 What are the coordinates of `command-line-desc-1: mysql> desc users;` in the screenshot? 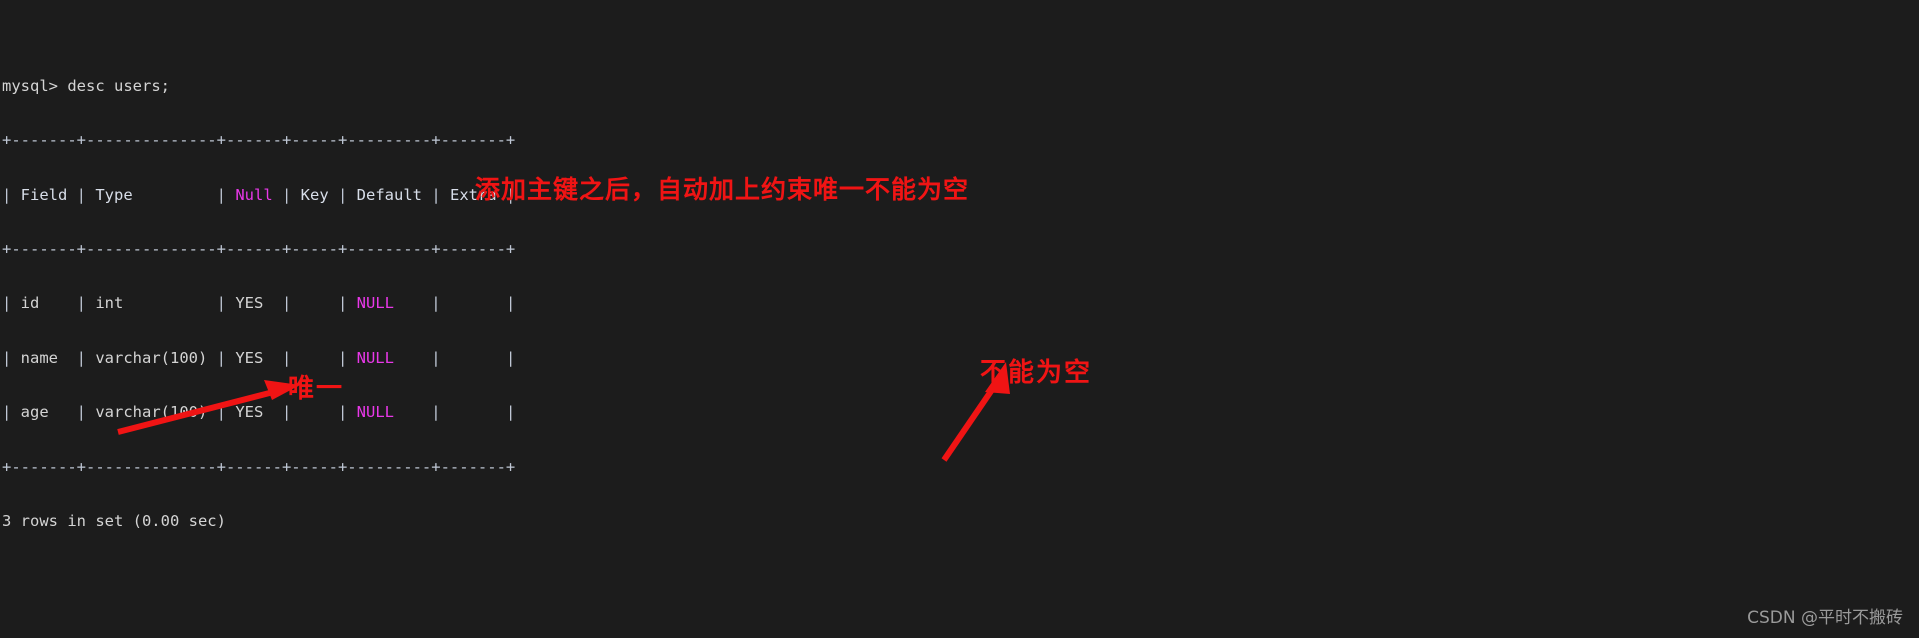 It's located at (828, 86).